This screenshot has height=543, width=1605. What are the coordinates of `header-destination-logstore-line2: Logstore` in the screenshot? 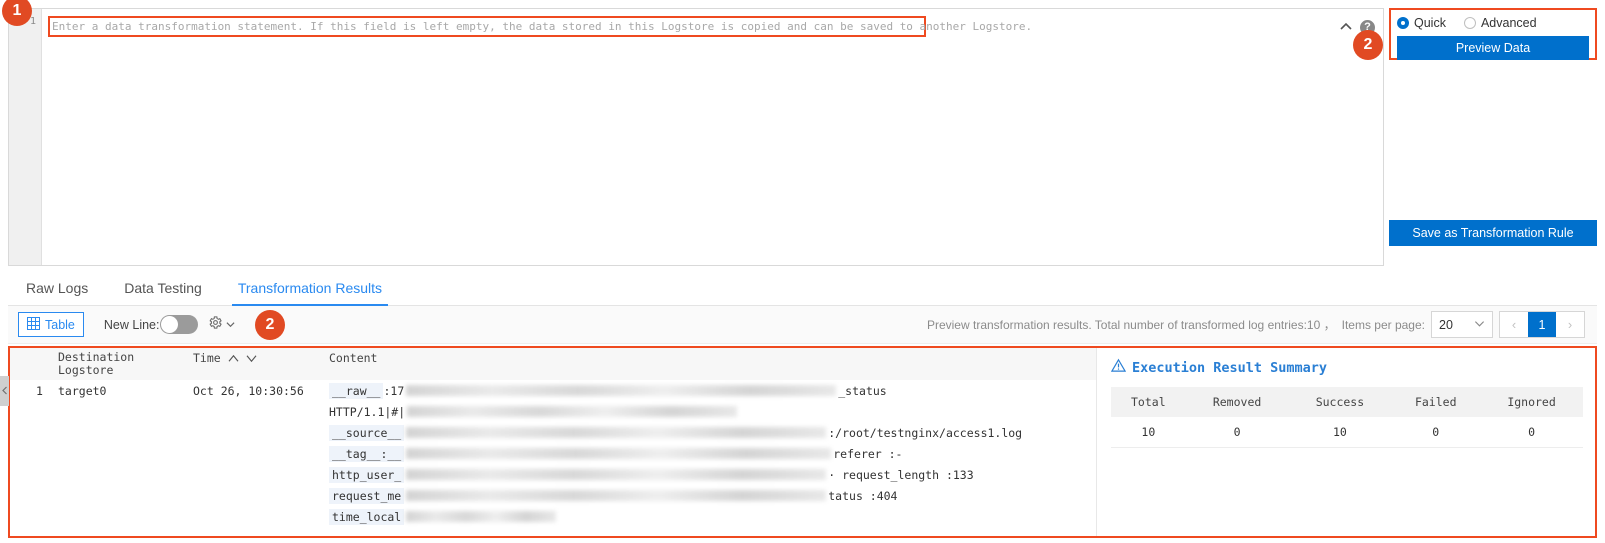 It's located at (86, 370).